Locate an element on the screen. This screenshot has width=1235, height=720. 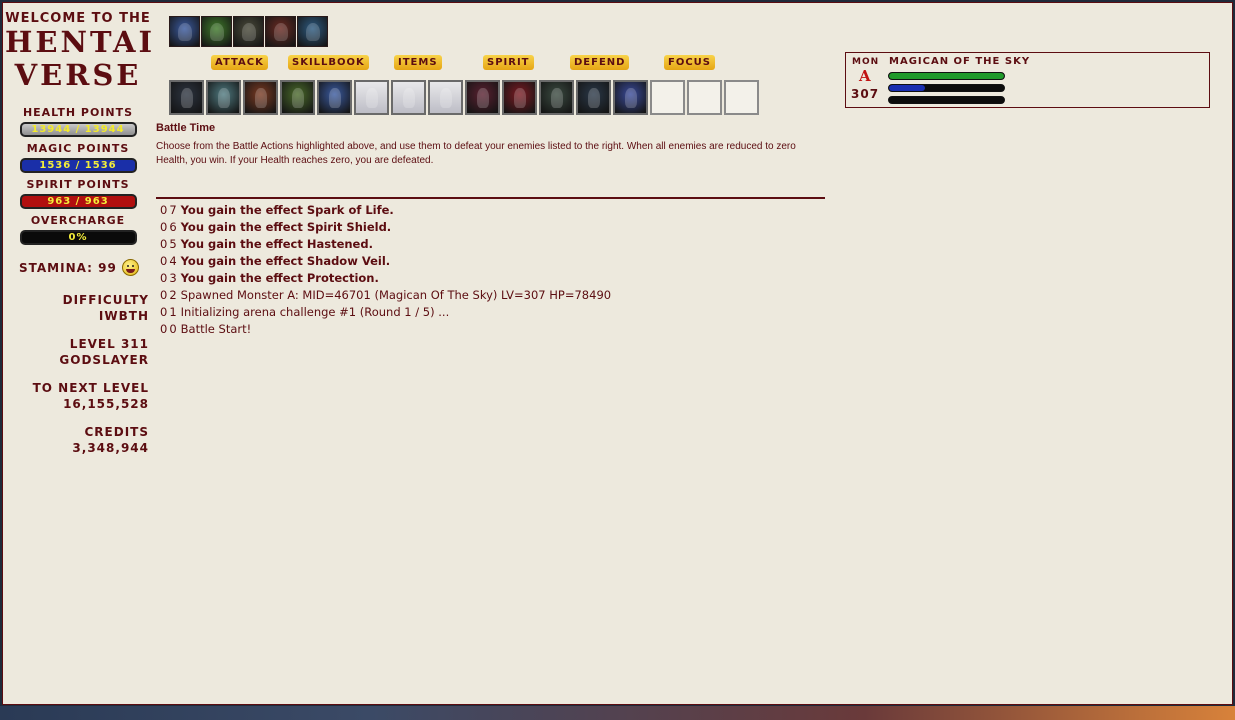
health-label: HEALTH POINTS is located at coordinates (78, 112).